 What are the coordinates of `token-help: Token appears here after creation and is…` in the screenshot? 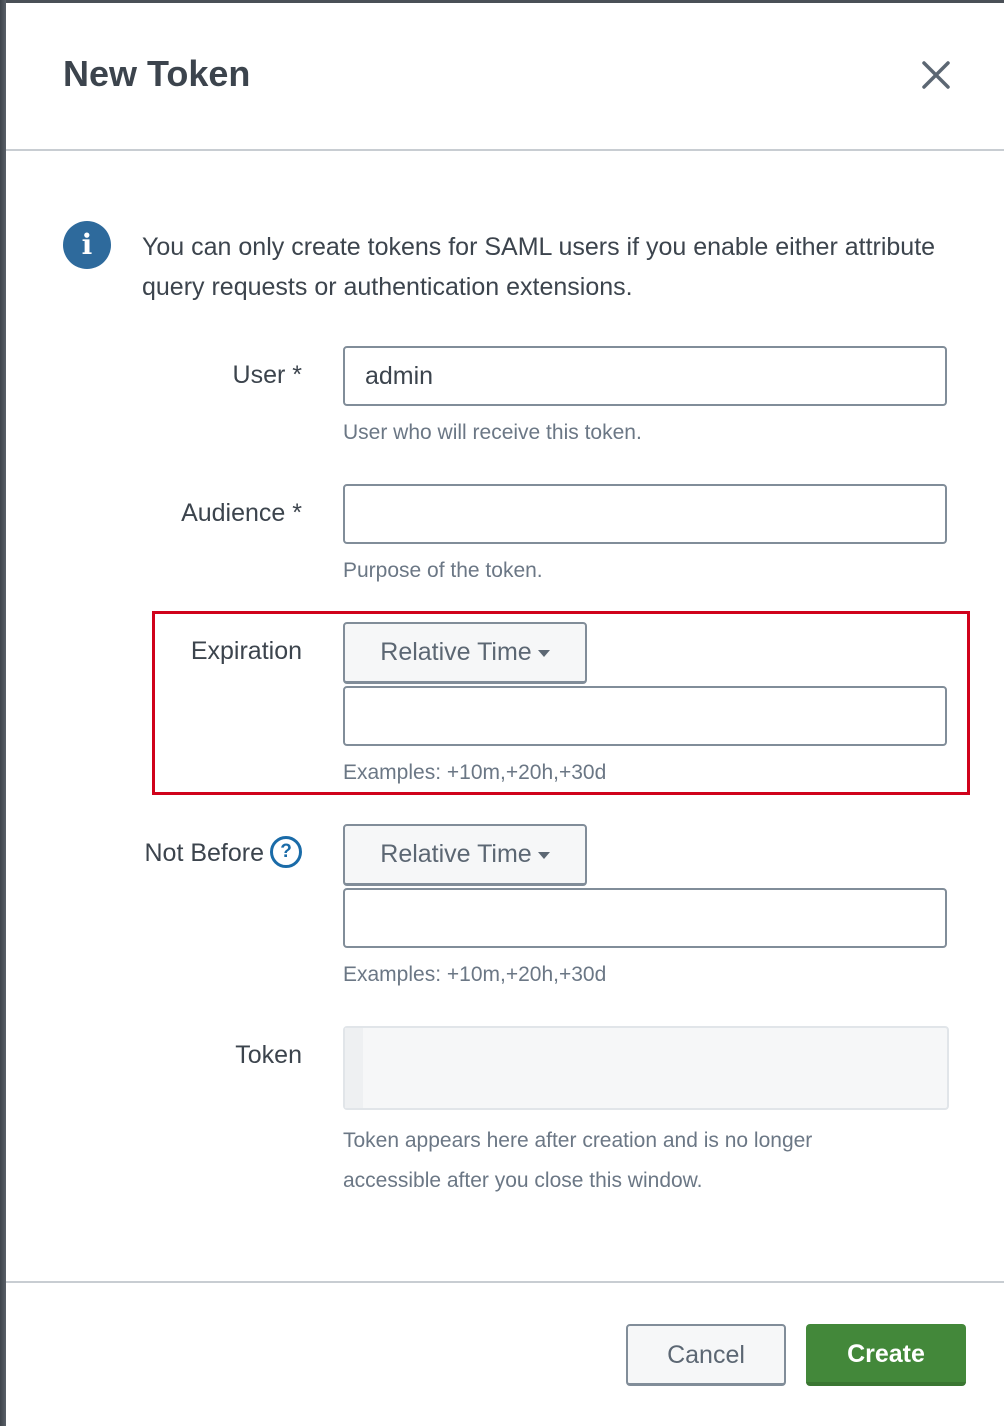 It's located at (578, 1160).